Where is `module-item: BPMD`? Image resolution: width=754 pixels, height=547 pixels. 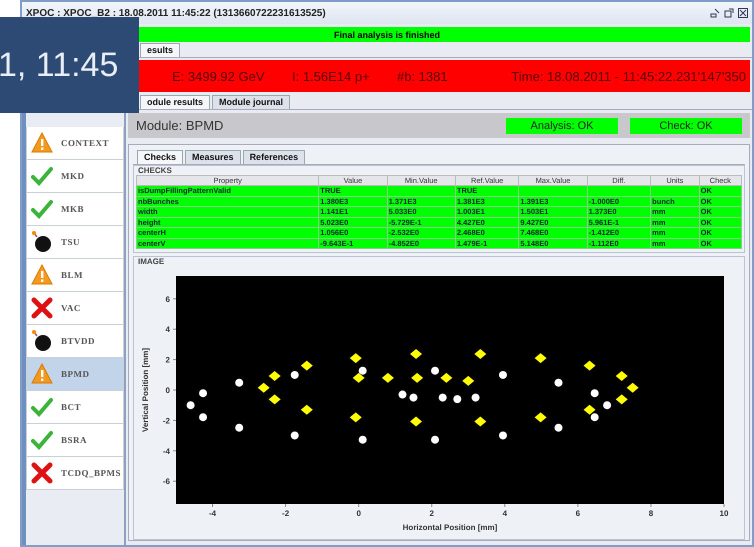
module-item: BPMD is located at coordinates (75, 374).